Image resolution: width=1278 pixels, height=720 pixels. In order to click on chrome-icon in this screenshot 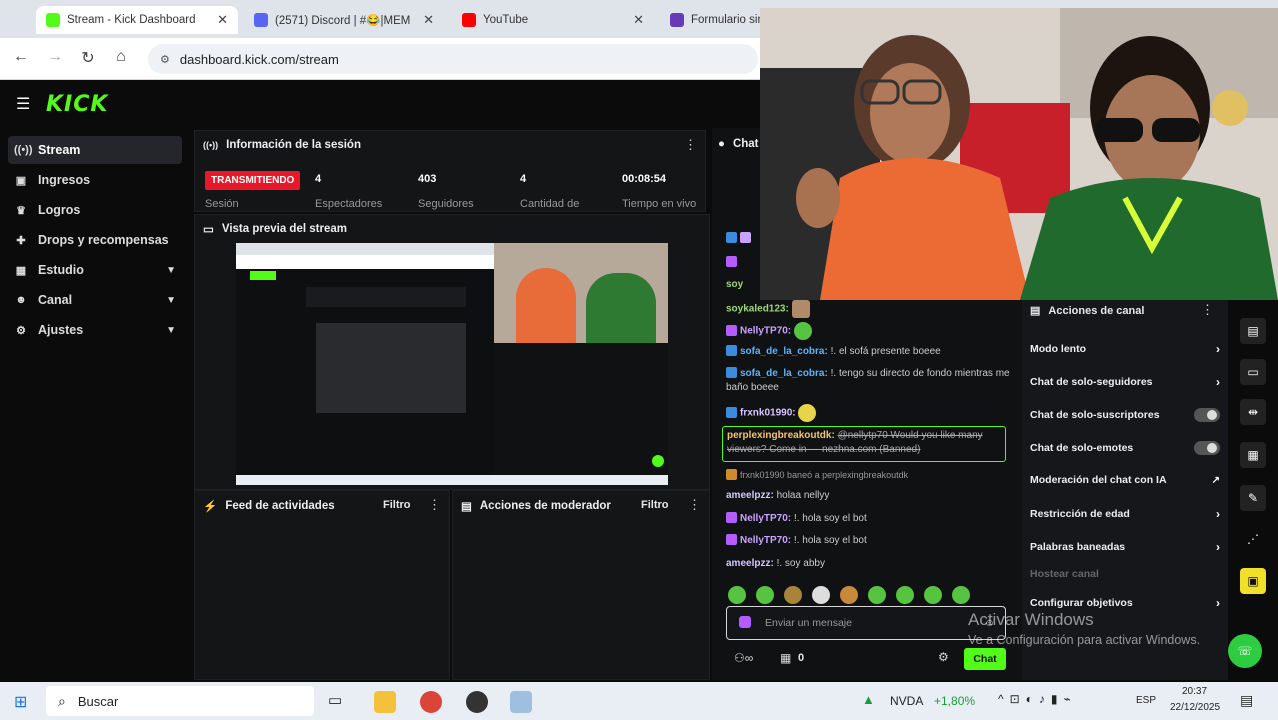, I will do `click(431, 702)`.